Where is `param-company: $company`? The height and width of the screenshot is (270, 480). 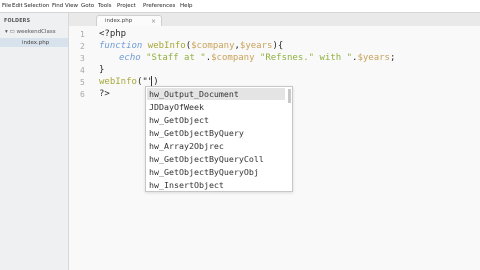 param-company: $company is located at coordinates (213, 46).